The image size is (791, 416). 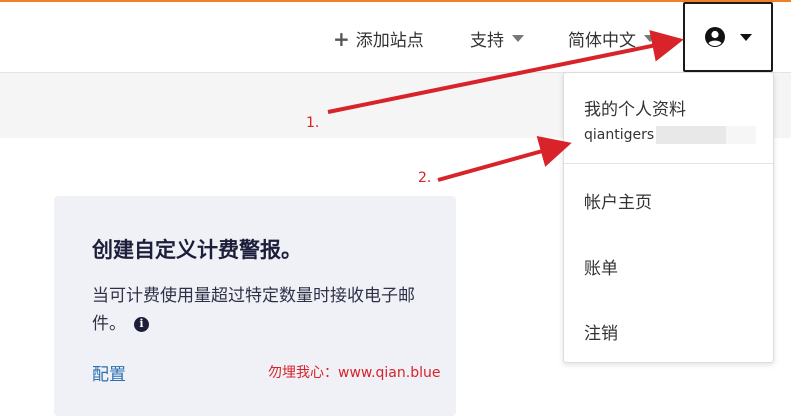 I want to click on add-site-button: + 添加站点, so click(x=378, y=39).